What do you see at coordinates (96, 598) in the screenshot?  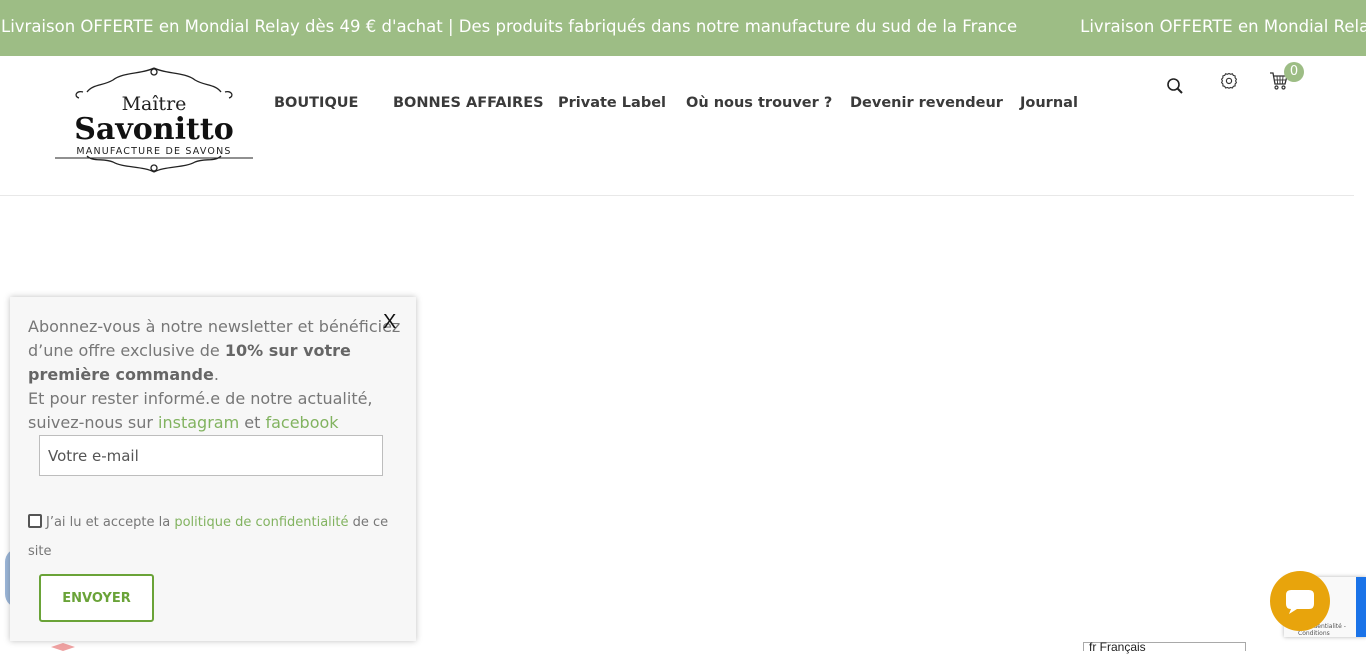 I see `send-button: ENVOYER` at bounding box center [96, 598].